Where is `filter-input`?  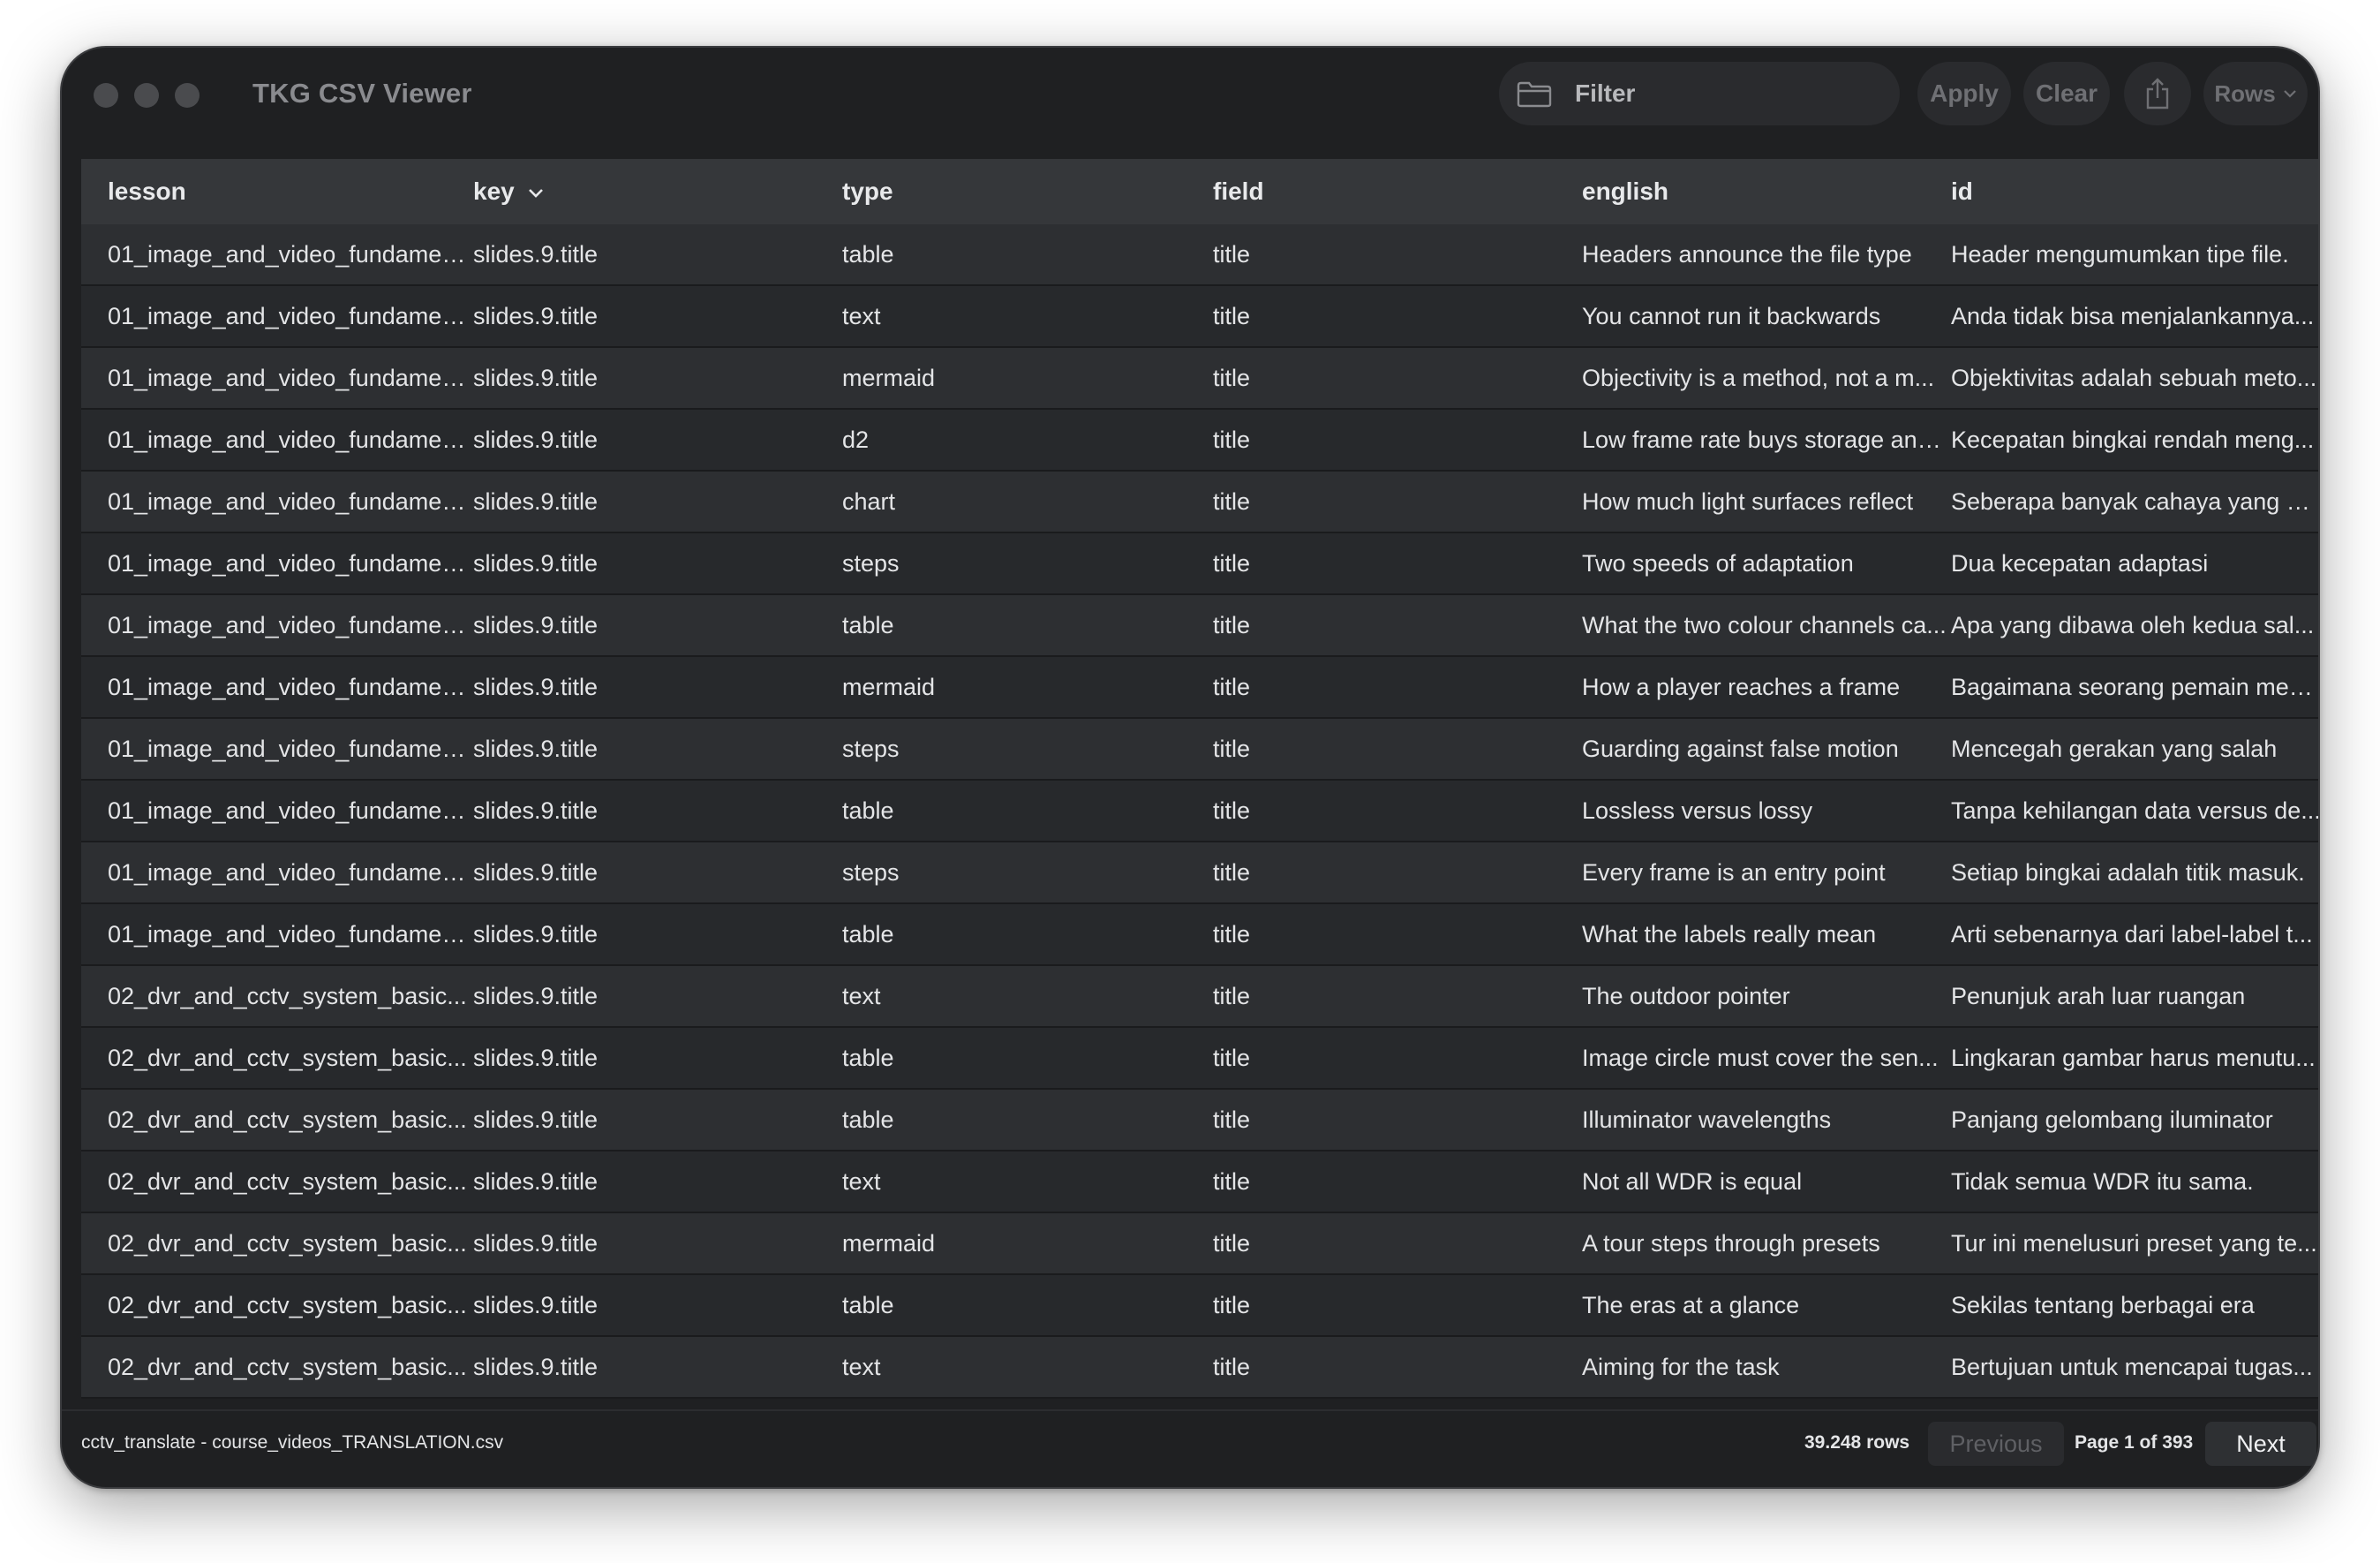
filter-input is located at coordinates (1725, 93).